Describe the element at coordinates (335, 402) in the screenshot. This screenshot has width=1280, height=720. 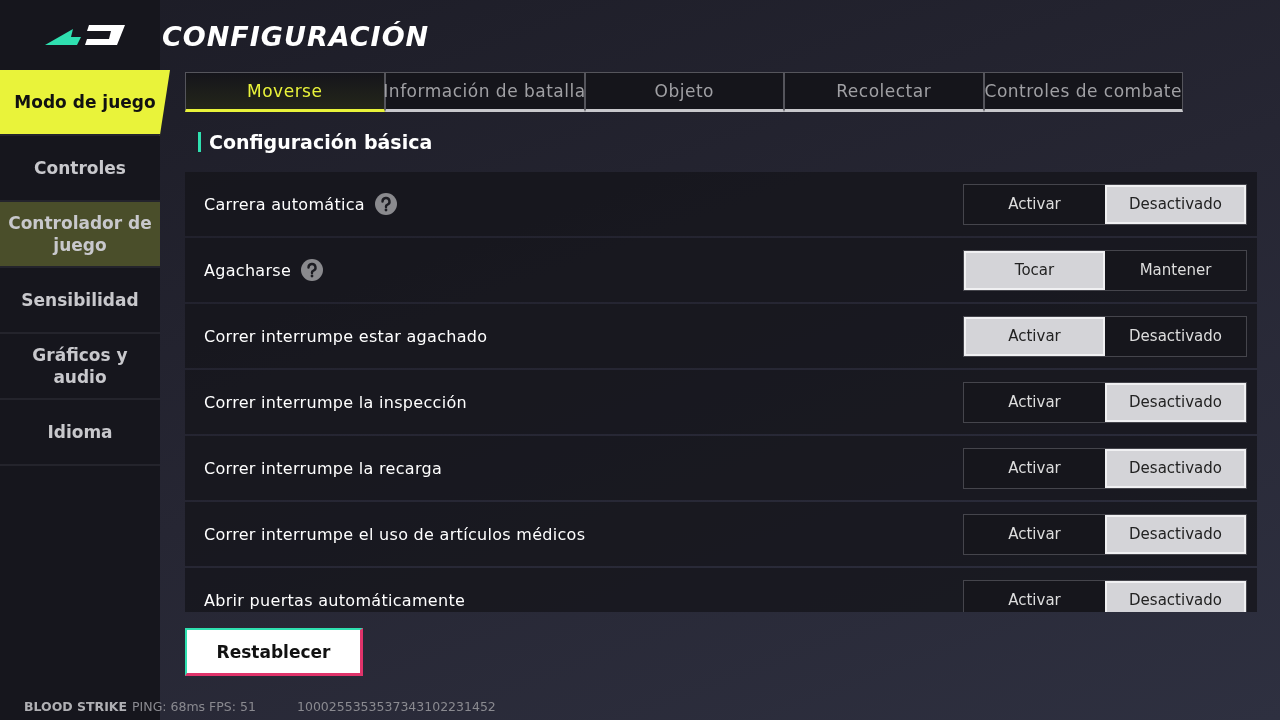
I see `setting-label: Correr interrumpe la inspección` at that location.